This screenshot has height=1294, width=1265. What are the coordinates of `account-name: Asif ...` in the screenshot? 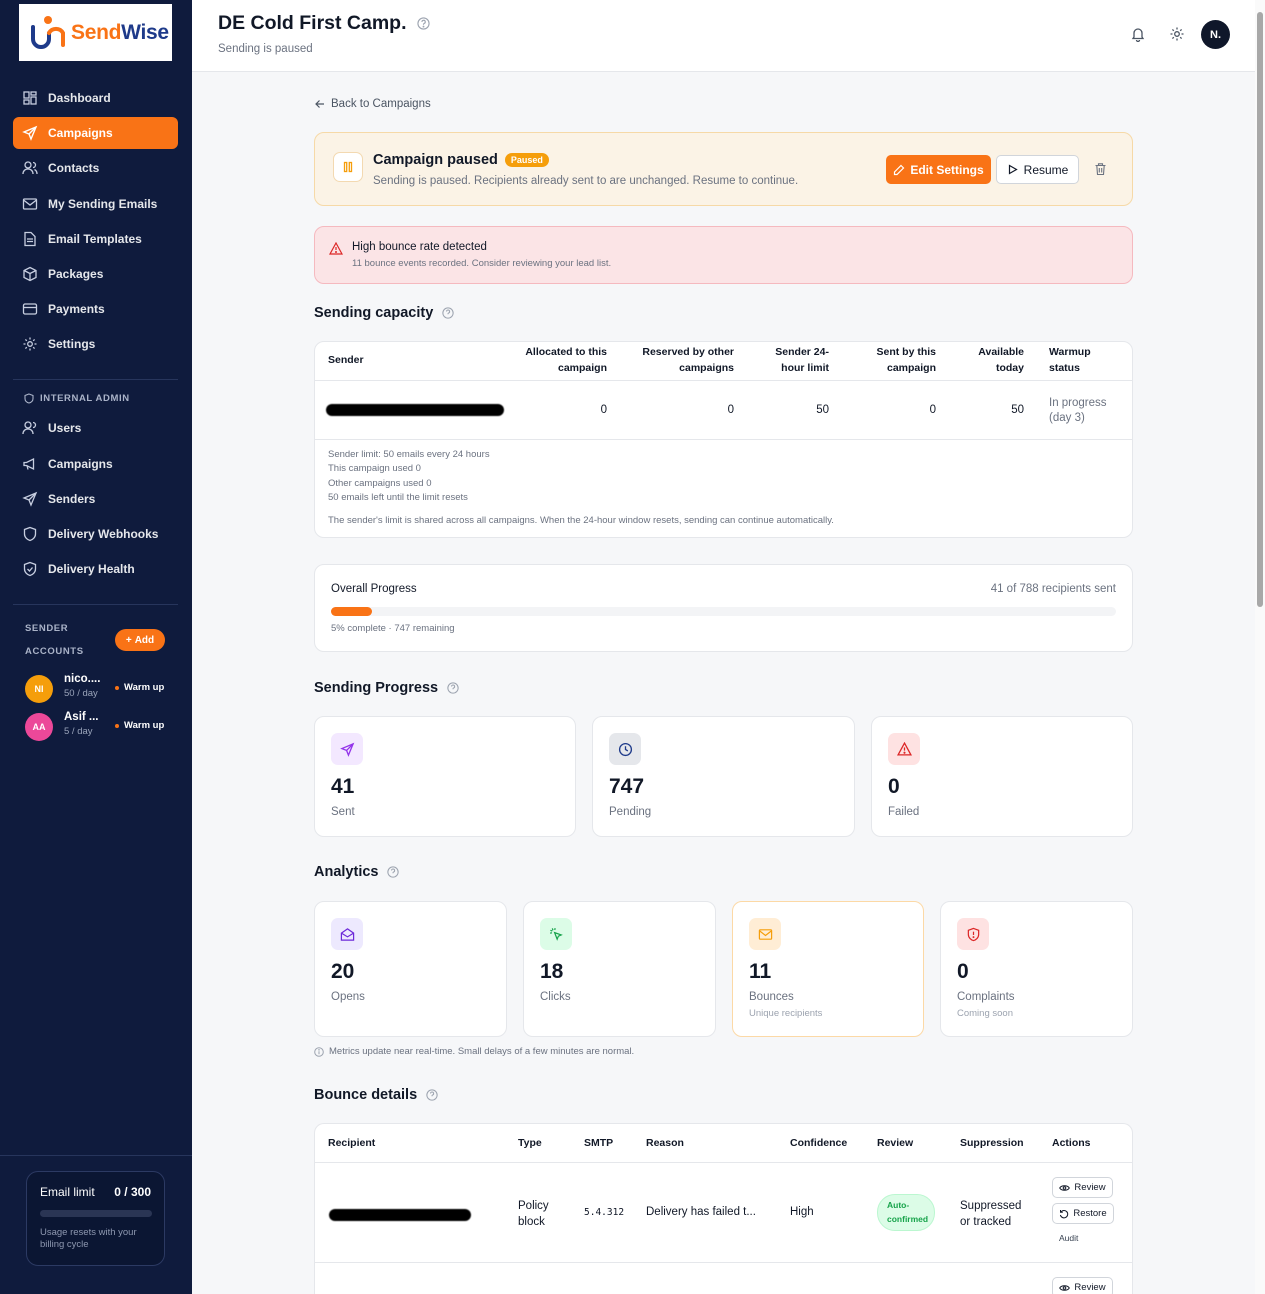 It's located at (81, 717).